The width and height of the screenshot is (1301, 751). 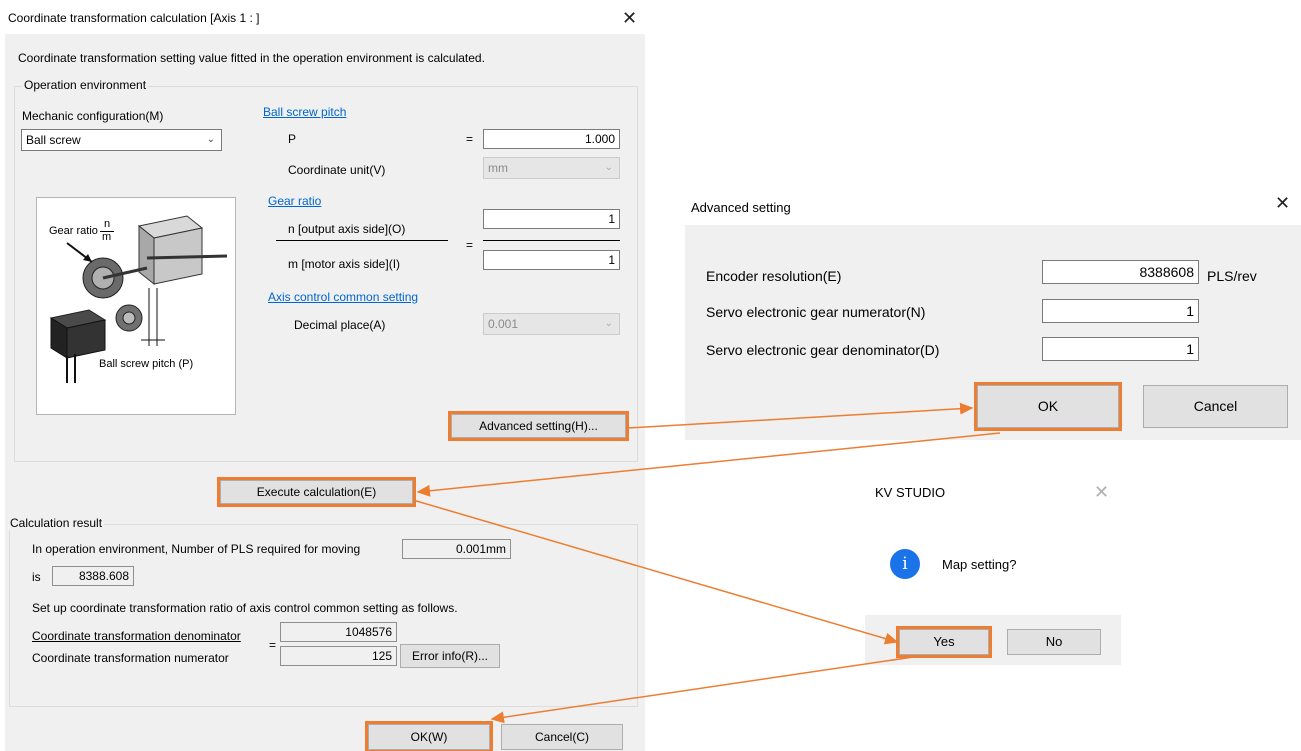 I want to click on coordinate-unit-value: mm, so click(x=498, y=168).